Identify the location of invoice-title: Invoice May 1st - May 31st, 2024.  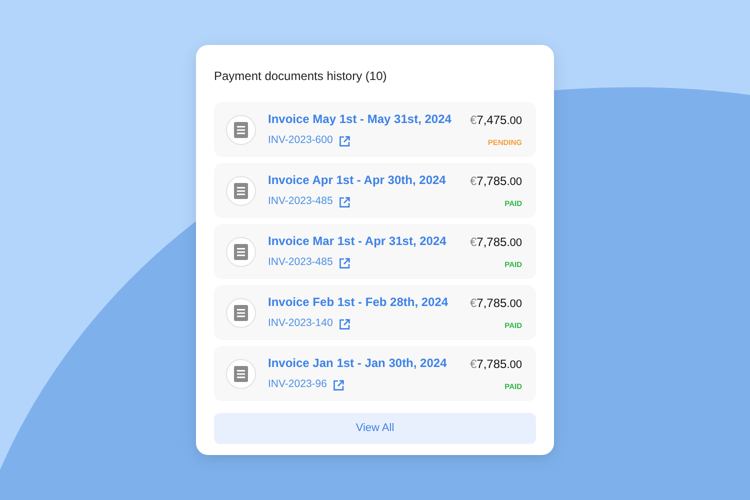
(369, 119).